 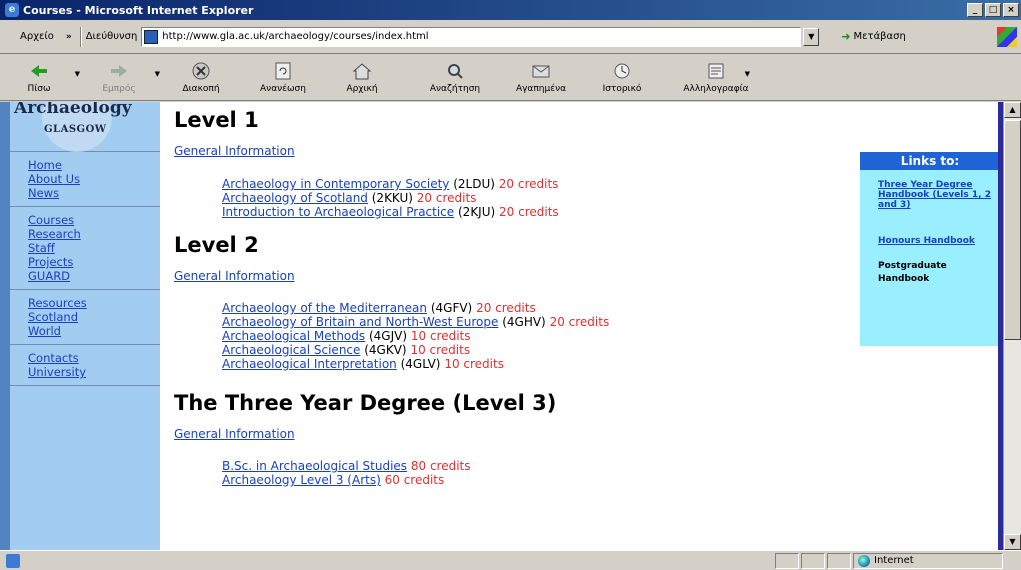 I want to click on ie-logo-icon: e, so click(x=12, y=10).